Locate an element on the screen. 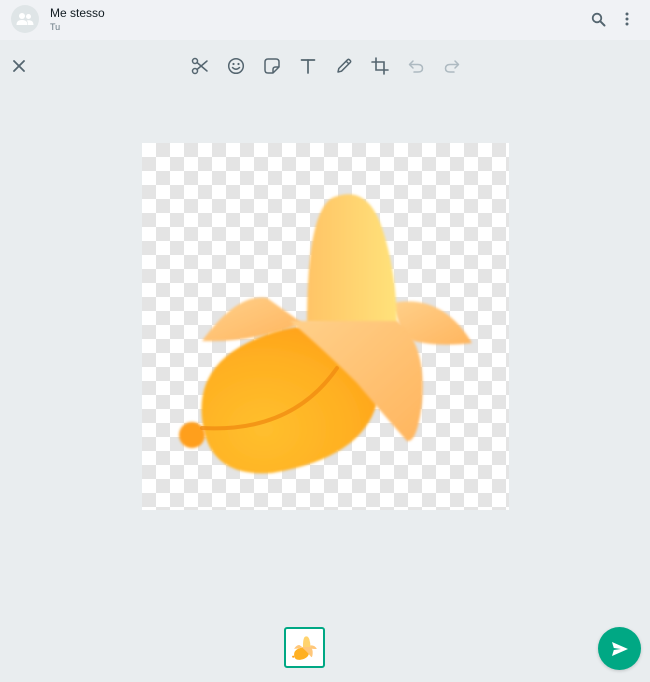 The width and height of the screenshot is (650, 682). banana-thumbnail-icon is located at coordinates (304, 648).